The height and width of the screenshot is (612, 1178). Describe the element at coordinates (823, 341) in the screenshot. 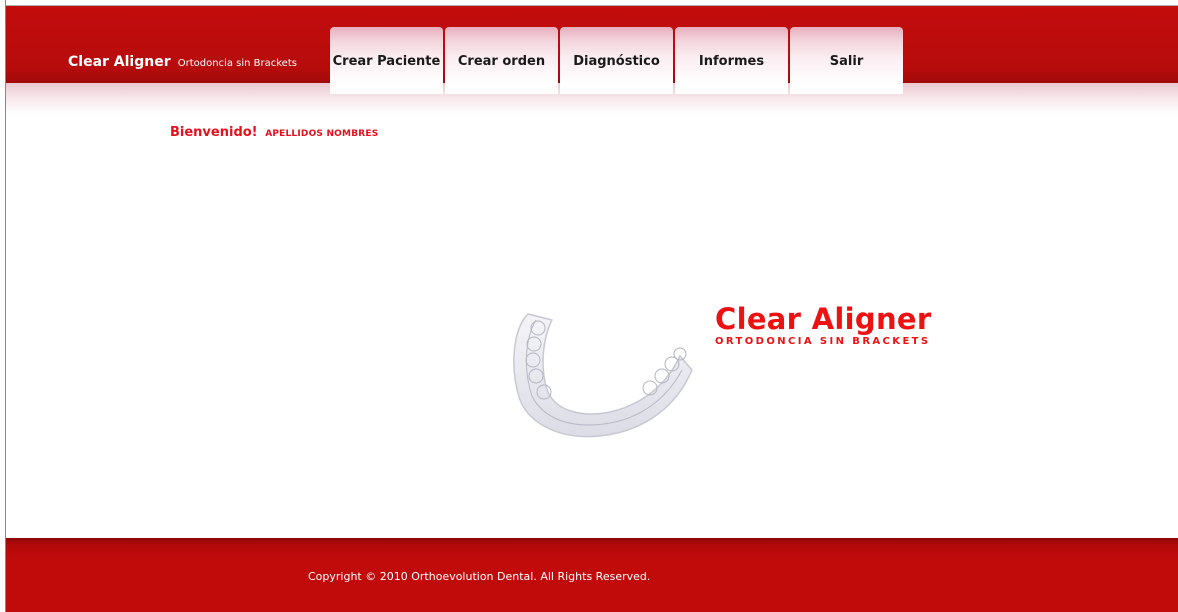

I see `logo-subtitle: ORTODONCIA SIN BRACKETS` at that location.